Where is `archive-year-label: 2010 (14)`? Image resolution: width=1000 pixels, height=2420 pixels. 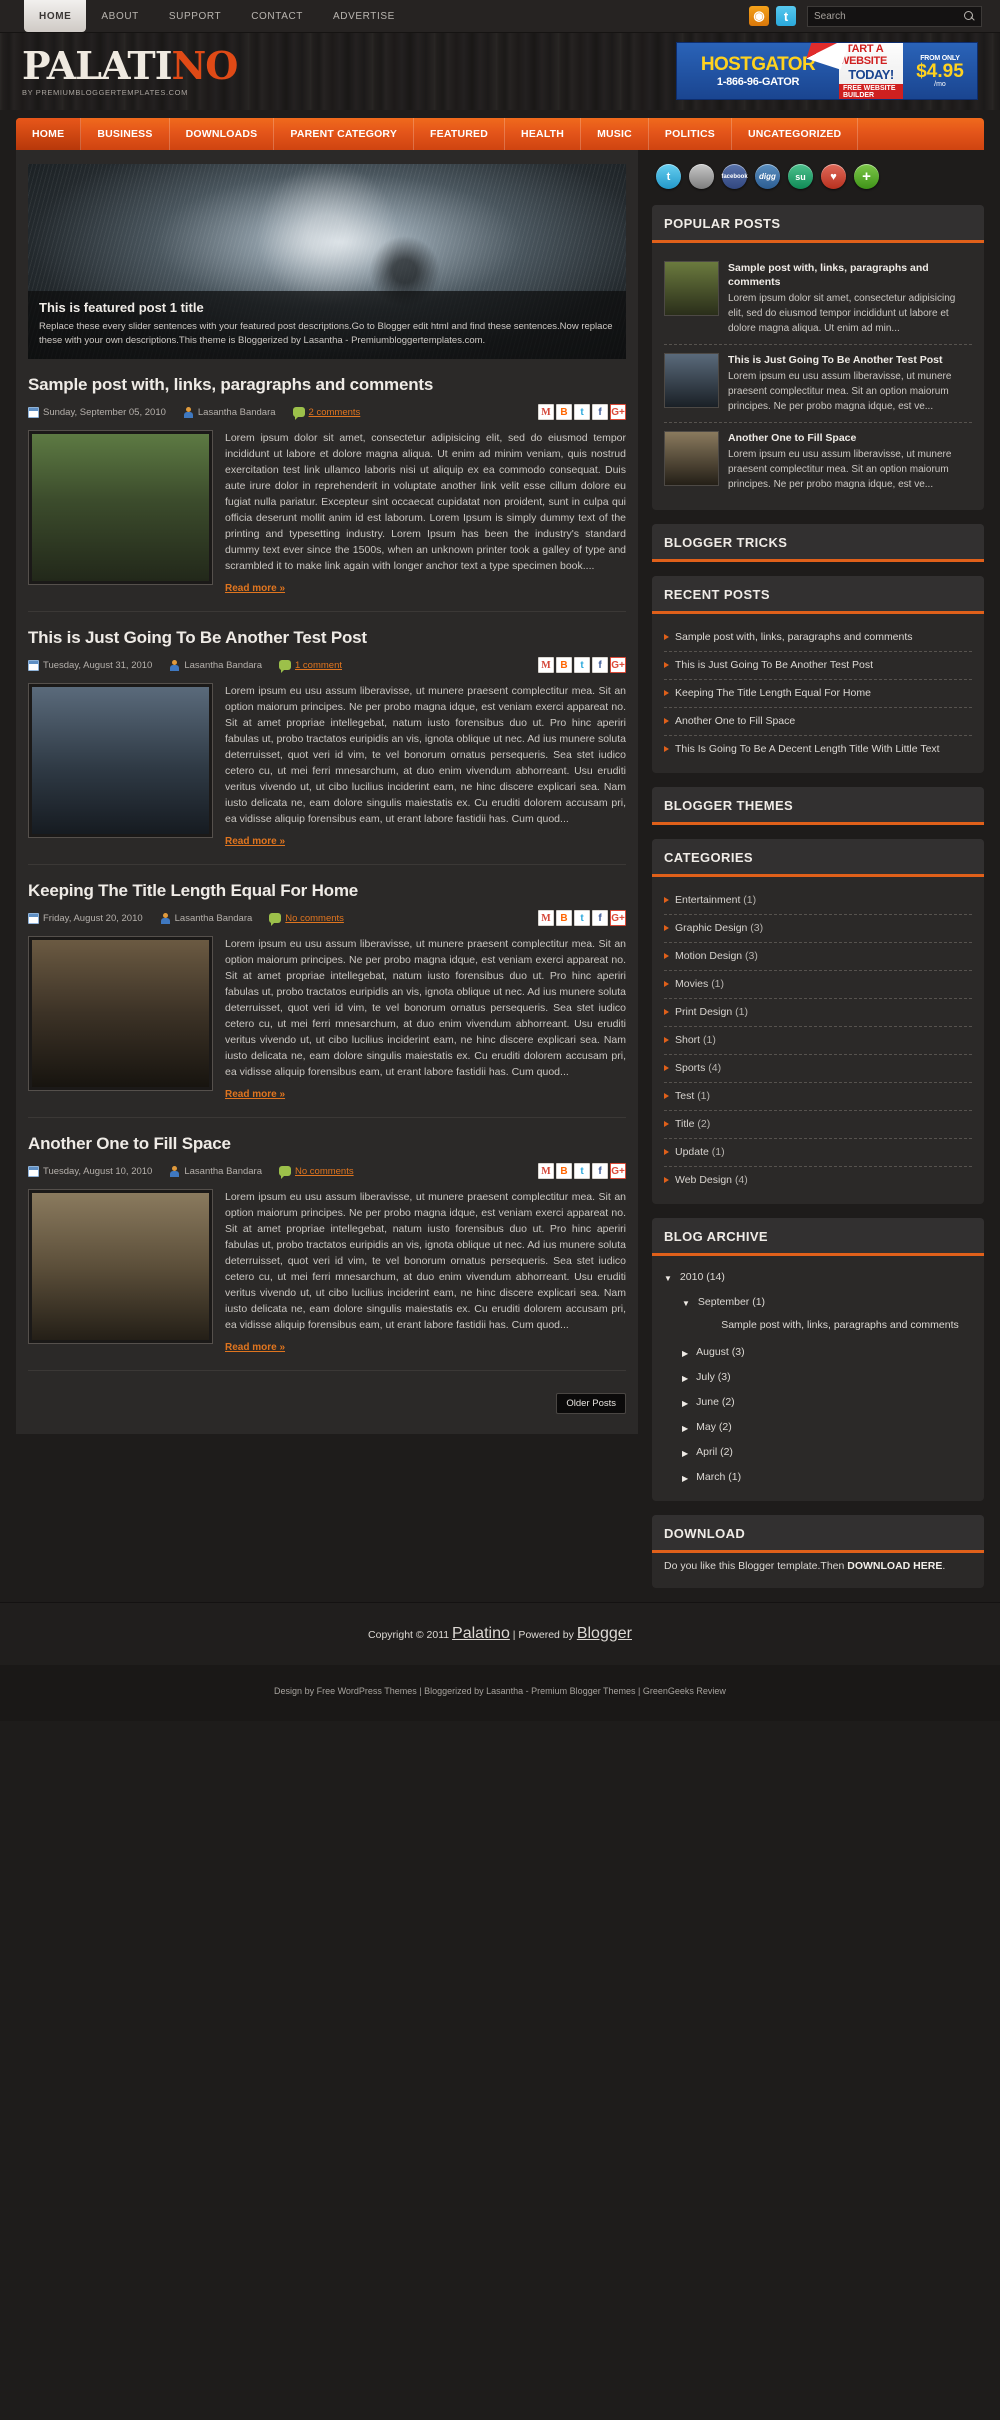
archive-year-label: 2010 (14) is located at coordinates (702, 1278).